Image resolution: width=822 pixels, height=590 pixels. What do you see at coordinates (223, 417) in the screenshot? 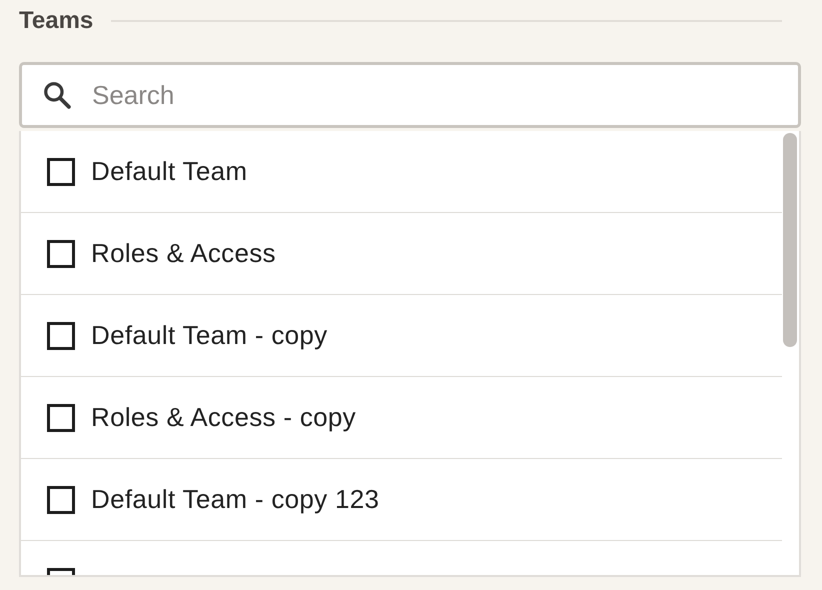
I see `team-name: Roles & Access - copy` at bounding box center [223, 417].